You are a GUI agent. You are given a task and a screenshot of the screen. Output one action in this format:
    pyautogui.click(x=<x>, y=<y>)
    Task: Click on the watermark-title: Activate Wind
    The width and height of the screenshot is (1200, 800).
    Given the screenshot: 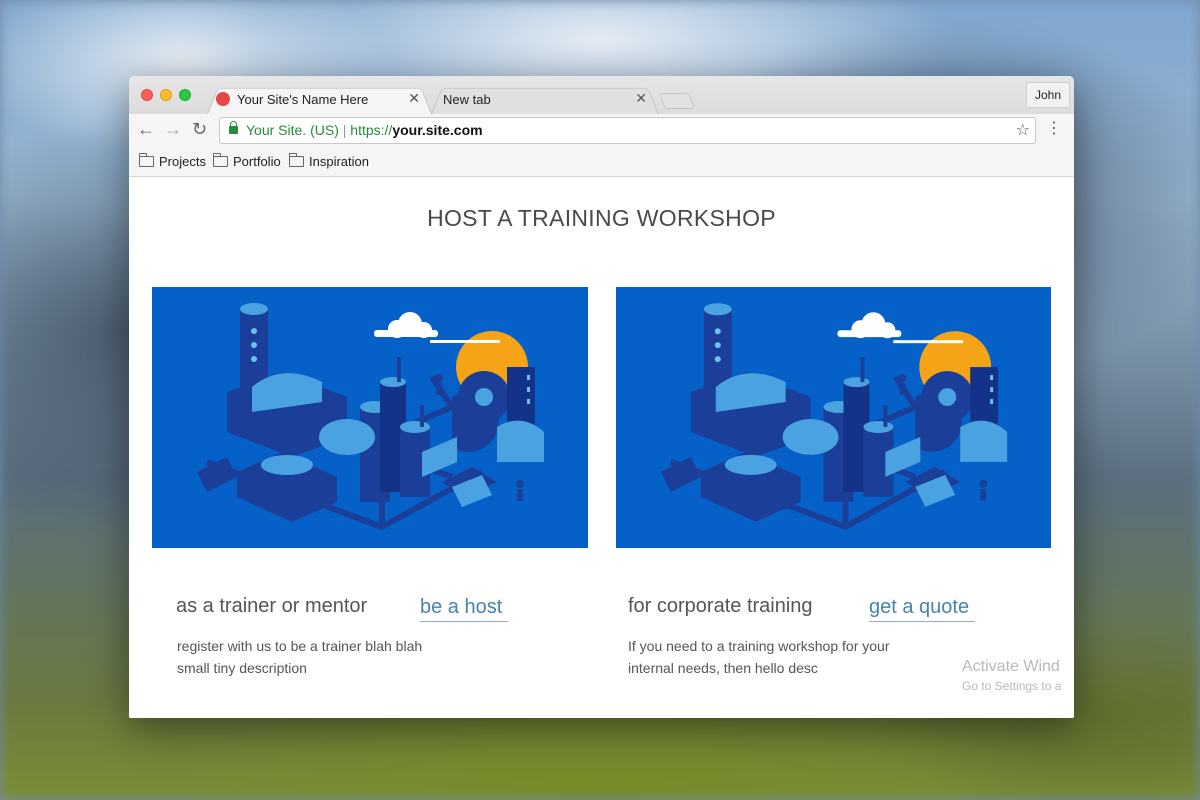 What is the action you would take?
    pyautogui.click(x=1011, y=666)
    